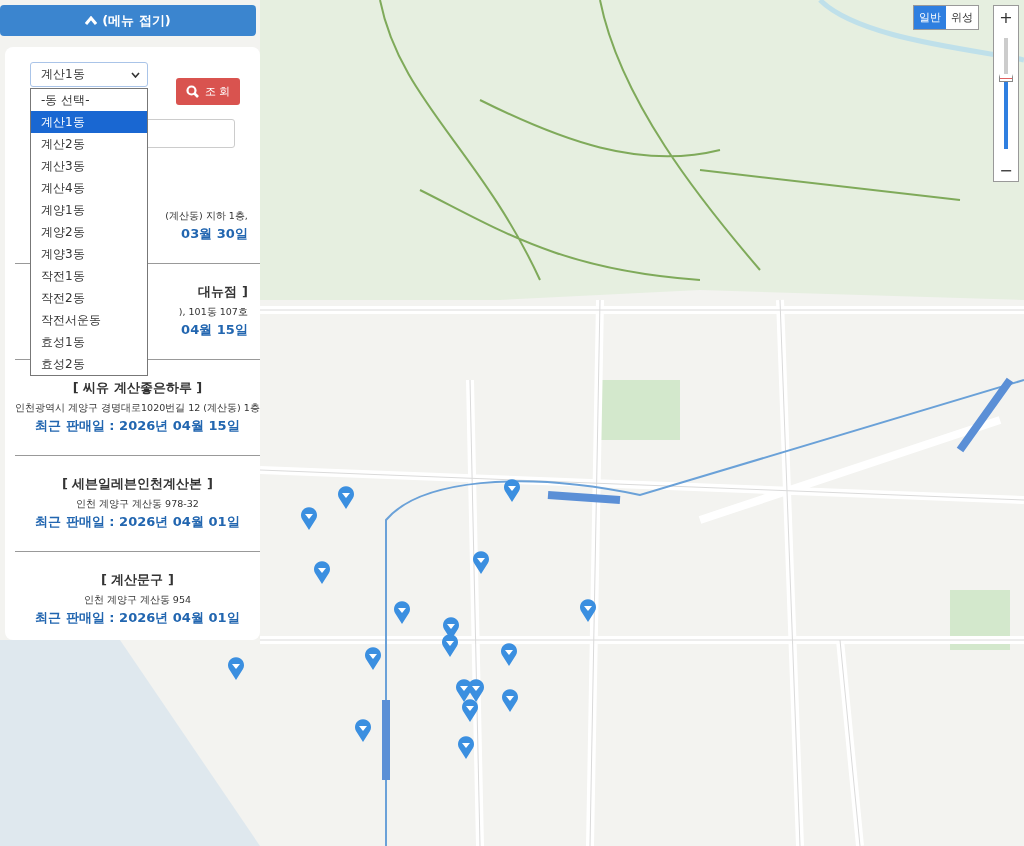 The width and height of the screenshot is (1024, 846). What do you see at coordinates (137, 407) in the screenshot?
I see `store-address: 인천광역시 계양구 경명대로1020번길 12 (계산동) 1층` at bounding box center [137, 407].